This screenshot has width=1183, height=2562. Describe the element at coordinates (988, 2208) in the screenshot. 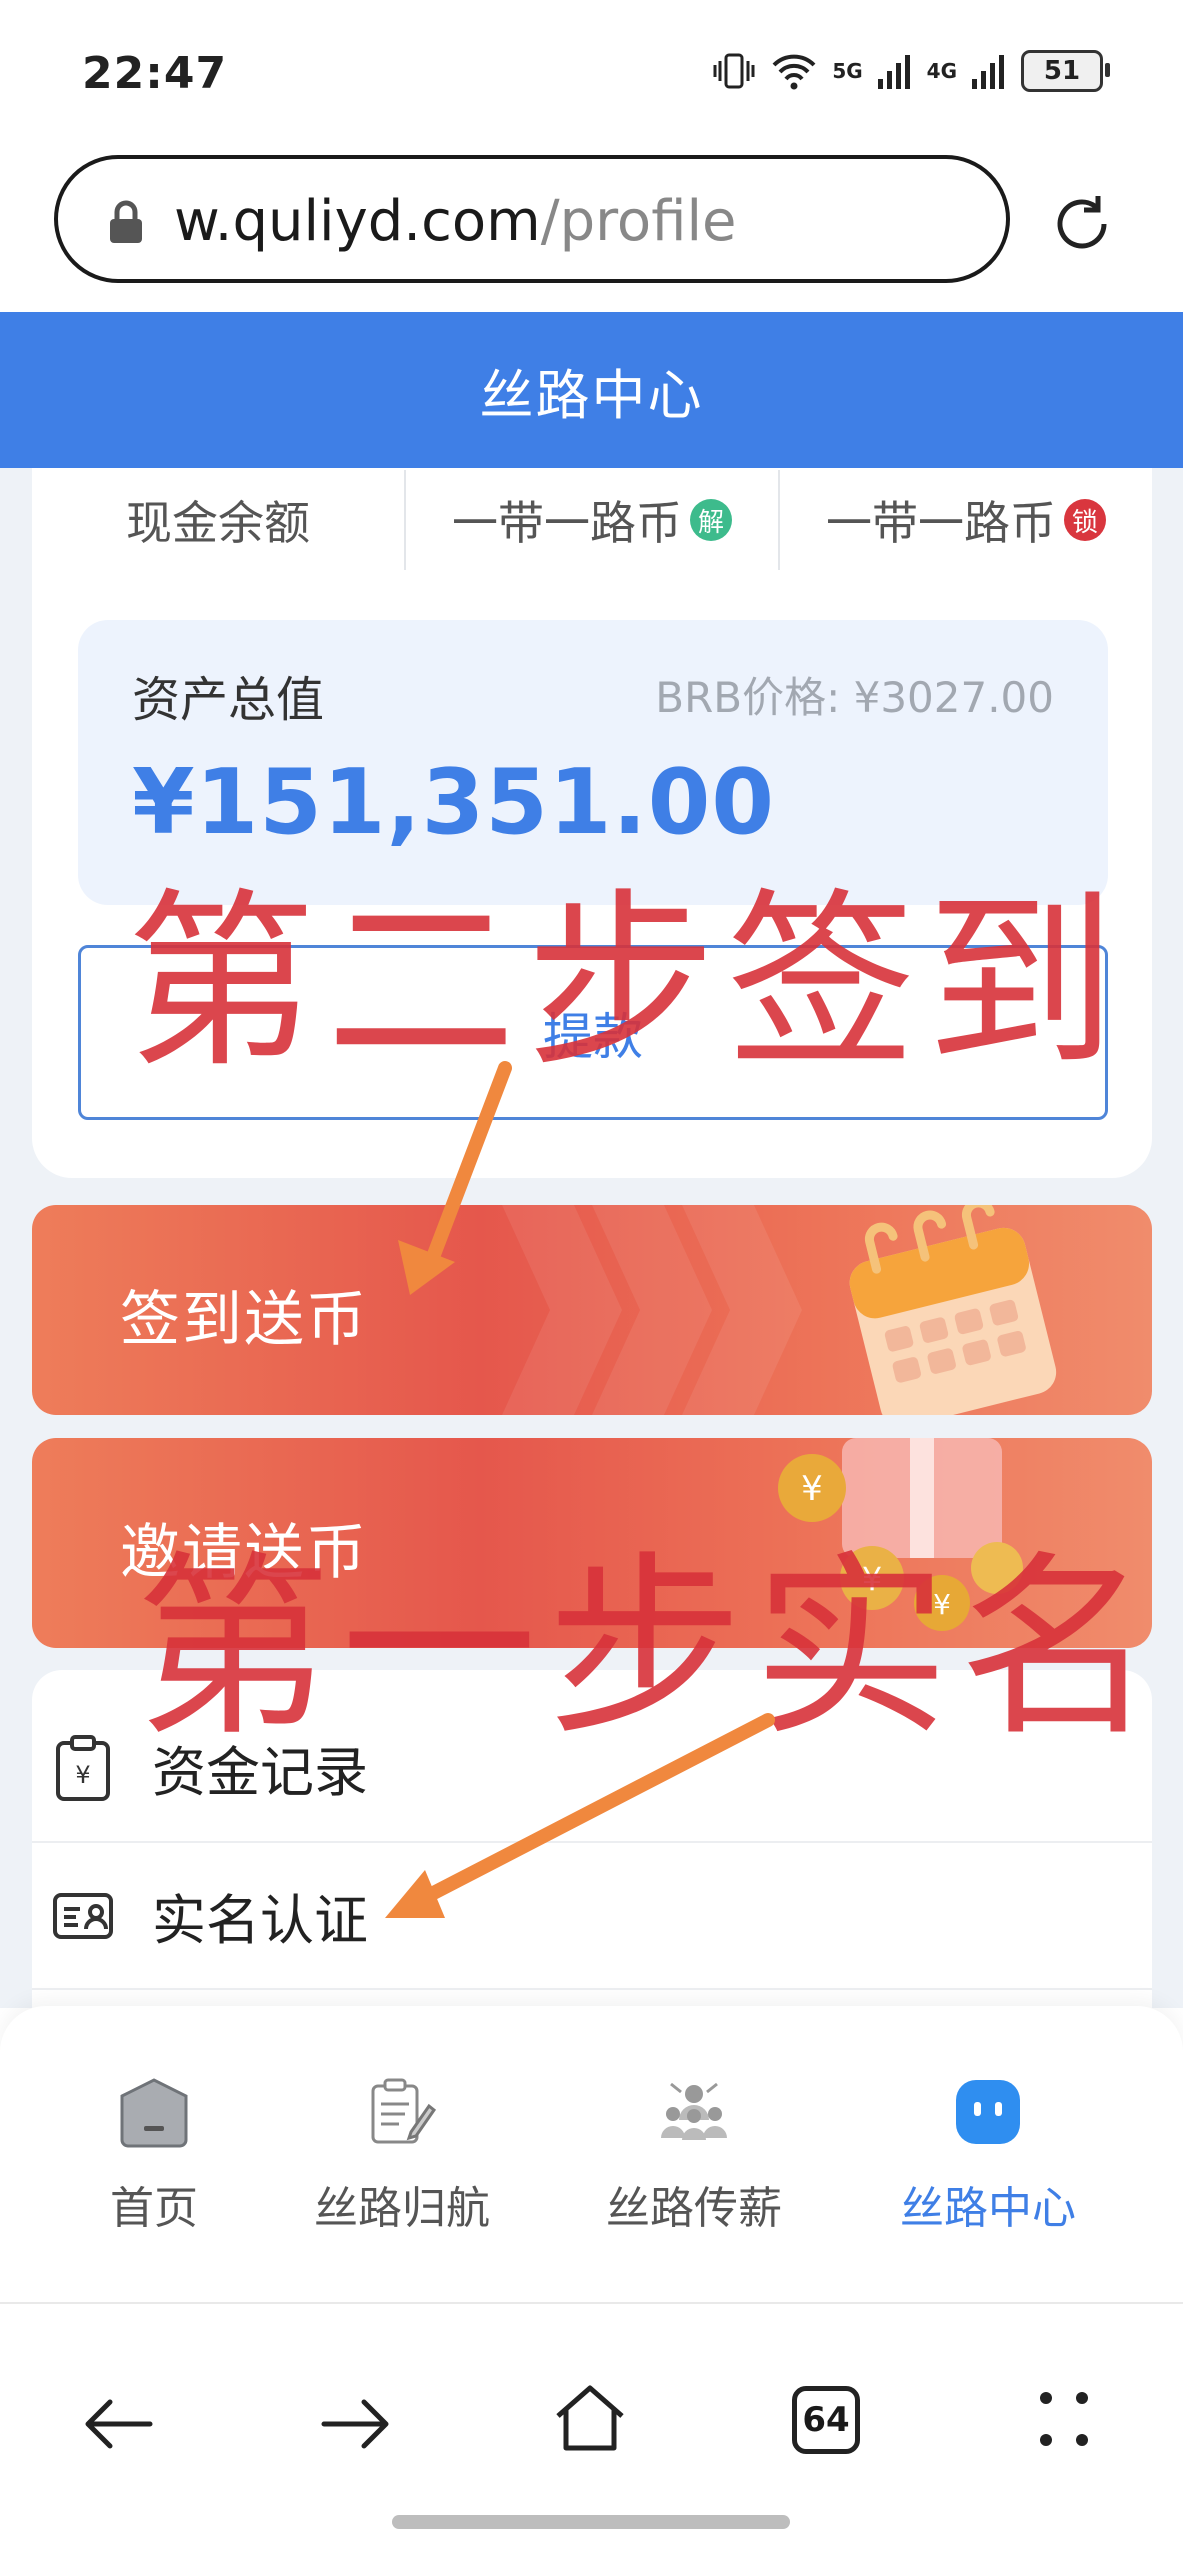

I see `nav-label: 丝路中心` at that location.